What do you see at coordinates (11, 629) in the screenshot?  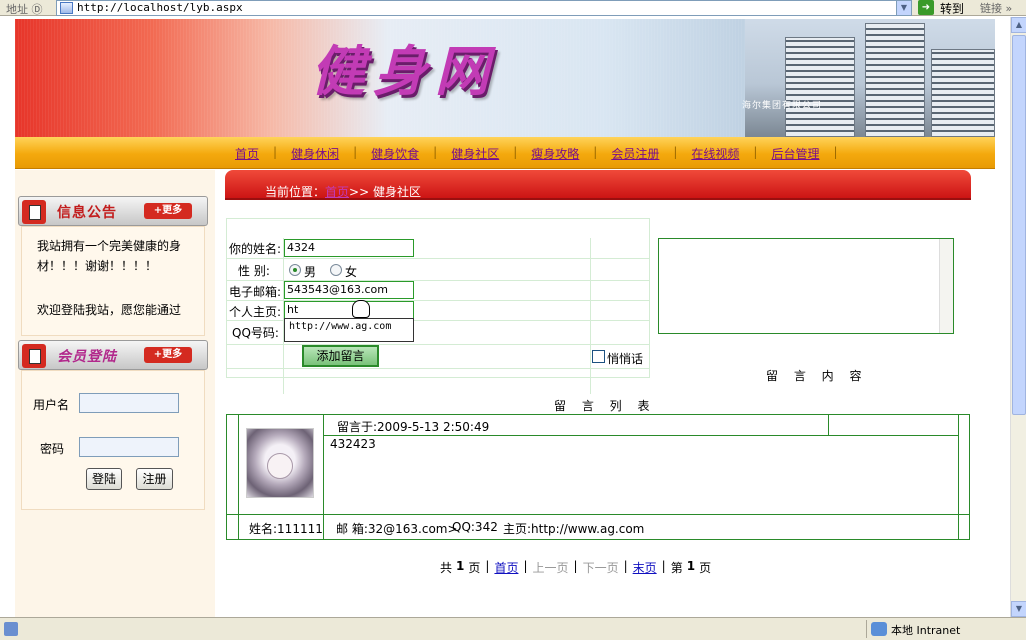 I see `page-status-icon` at bounding box center [11, 629].